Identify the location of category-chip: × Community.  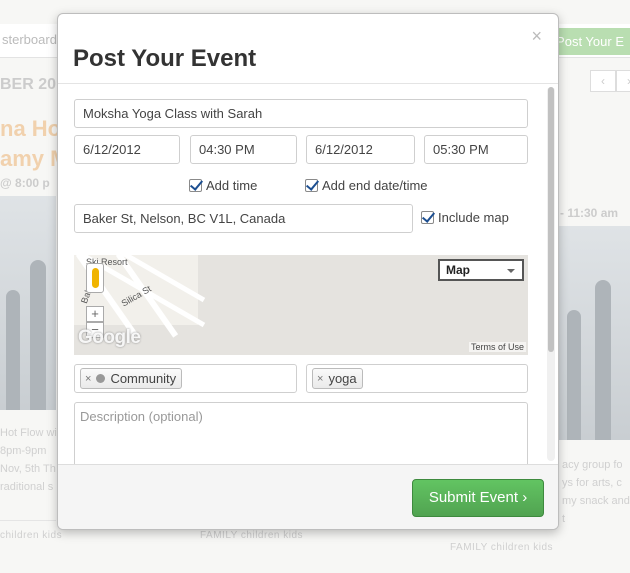
(131, 378).